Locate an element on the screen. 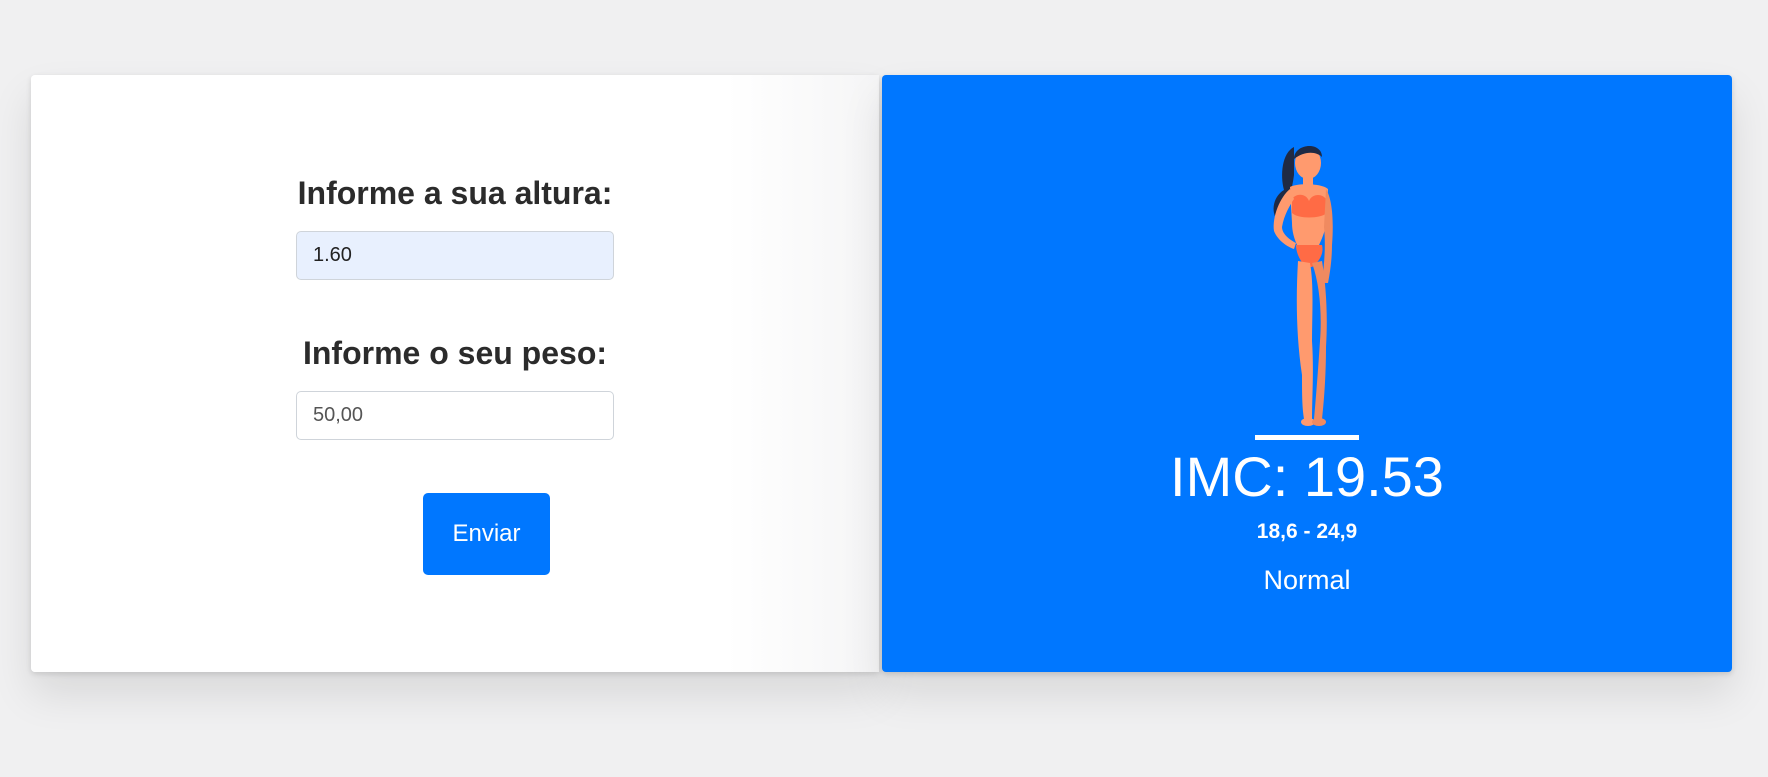 The height and width of the screenshot is (777, 1768). weight-label: Informe o seu peso: is located at coordinates (455, 353).